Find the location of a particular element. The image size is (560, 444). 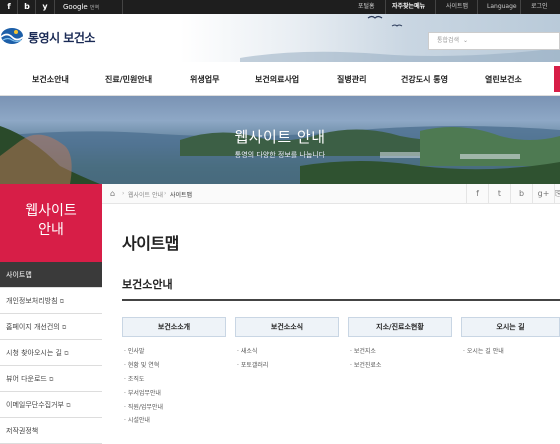

sitemap-link: · 시설안내 is located at coordinates (137, 419).